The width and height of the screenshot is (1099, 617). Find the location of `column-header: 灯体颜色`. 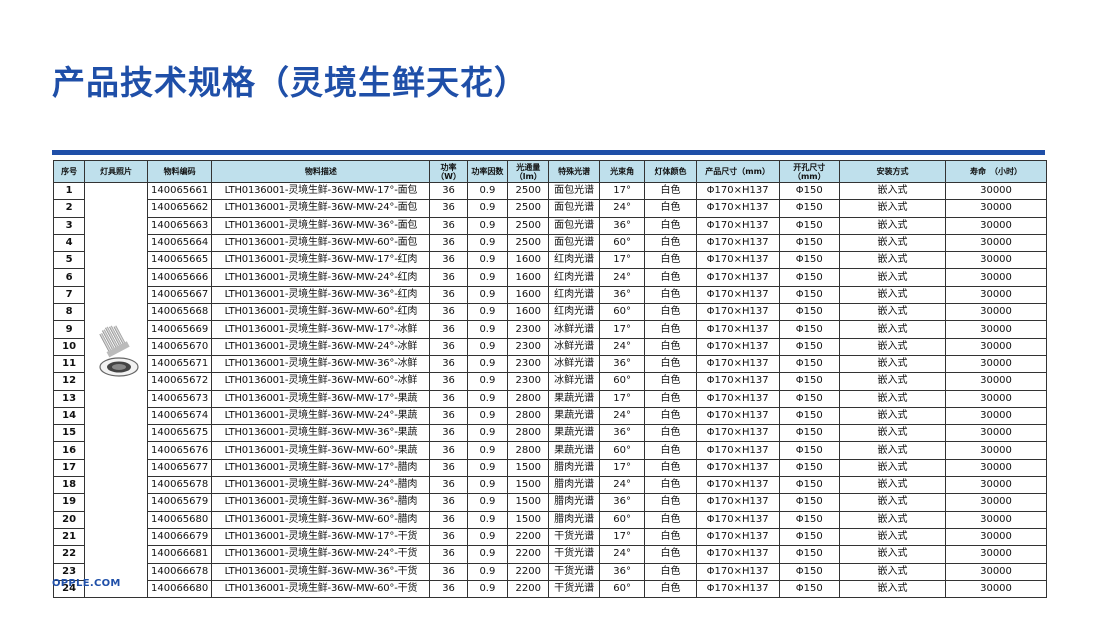

column-header: 灯体颜色 is located at coordinates (670, 171).